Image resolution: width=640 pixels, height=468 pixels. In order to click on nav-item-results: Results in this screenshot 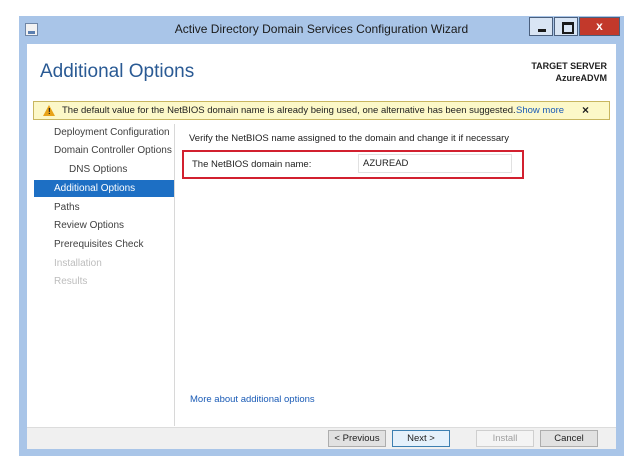, I will do `click(71, 281)`.